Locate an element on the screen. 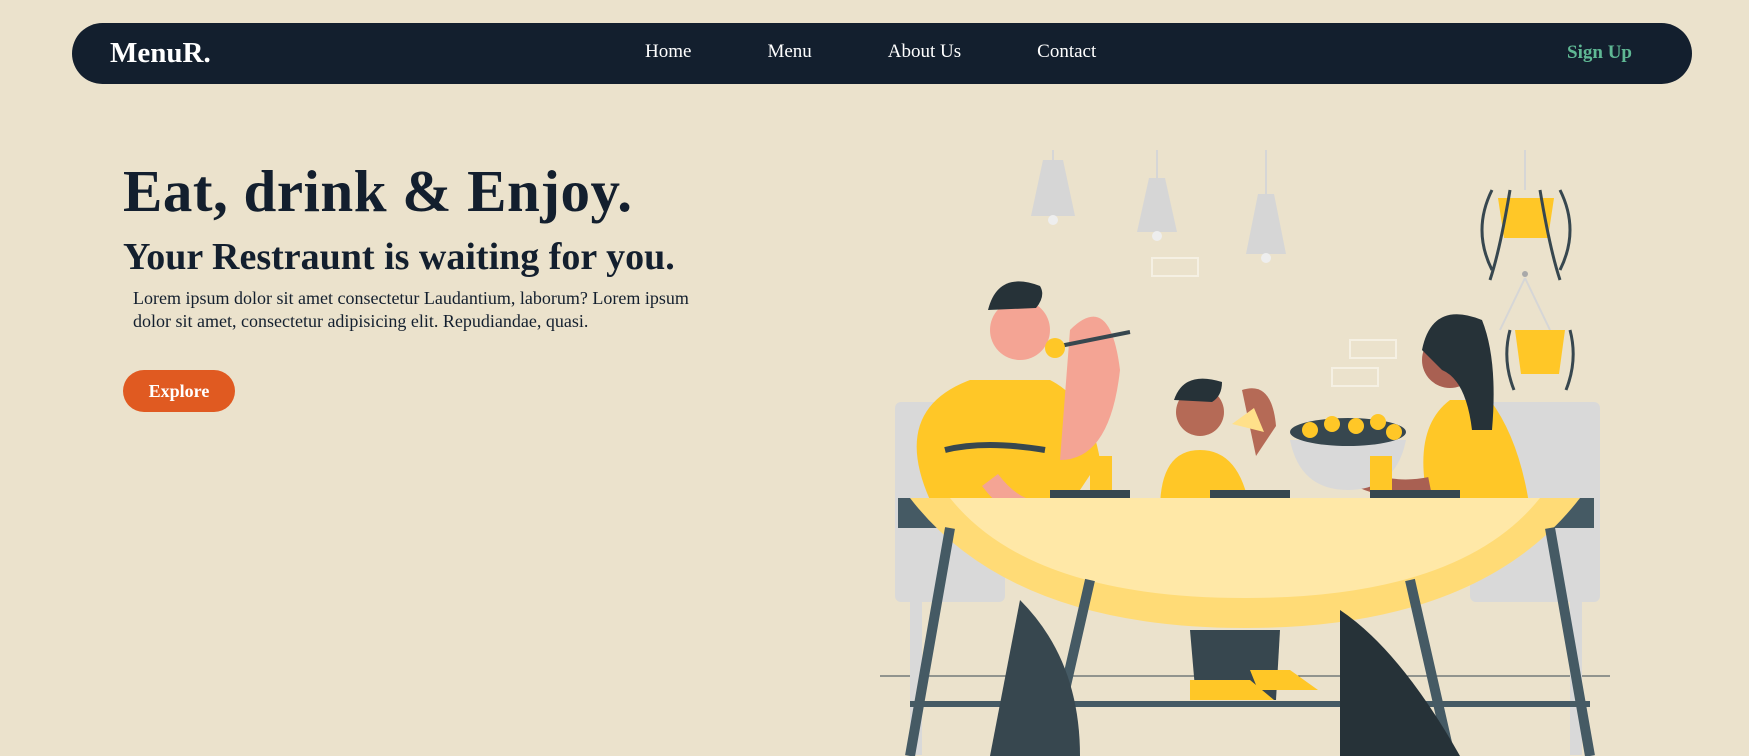 Image resolution: width=1749 pixels, height=756 pixels. hero-title: Eat, drink & Enjoy. is located at coordinates (378, 191).